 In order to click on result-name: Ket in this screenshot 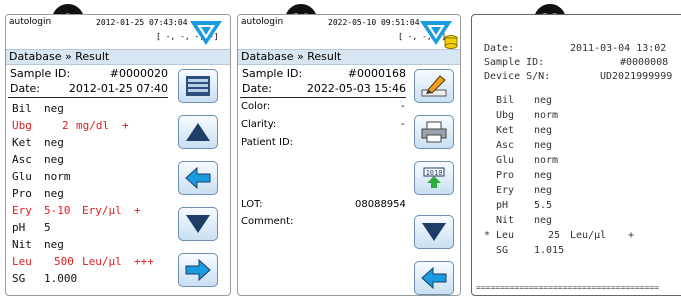, I will do `click(22, 142)`.